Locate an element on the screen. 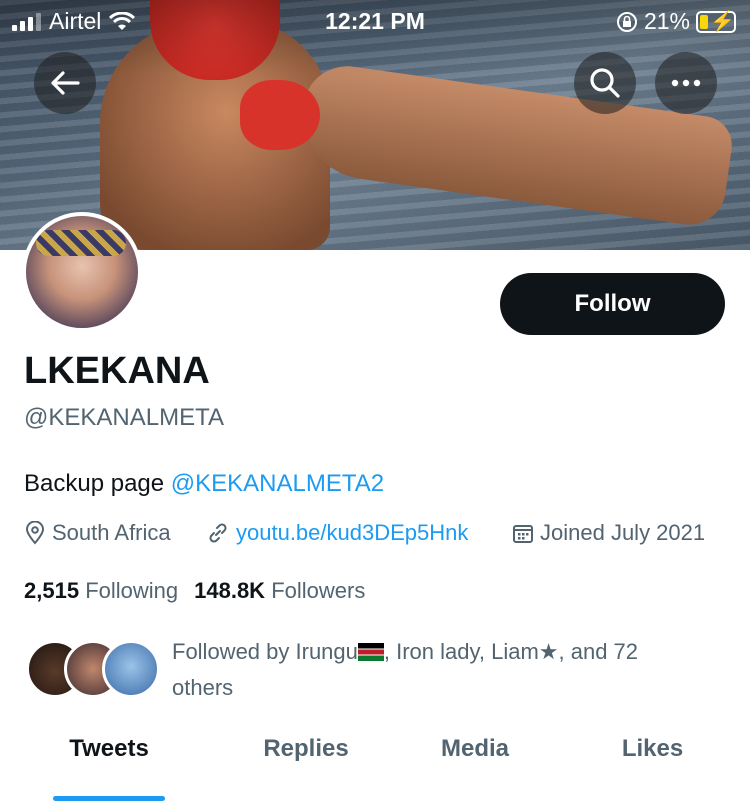  bio-text: Backup page is located at coordinates (97, 483).